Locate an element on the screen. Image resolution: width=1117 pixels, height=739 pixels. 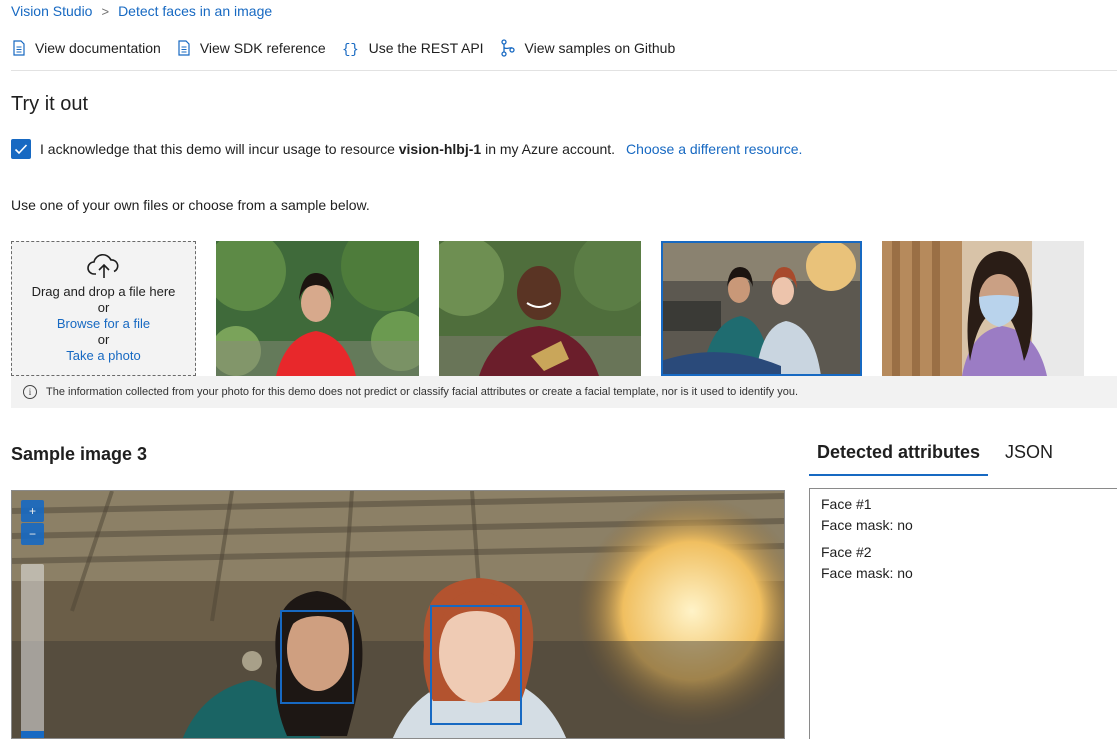
breadcrumb: Vision Studio > Detect faces in an image is located at coordinates (141, 11).